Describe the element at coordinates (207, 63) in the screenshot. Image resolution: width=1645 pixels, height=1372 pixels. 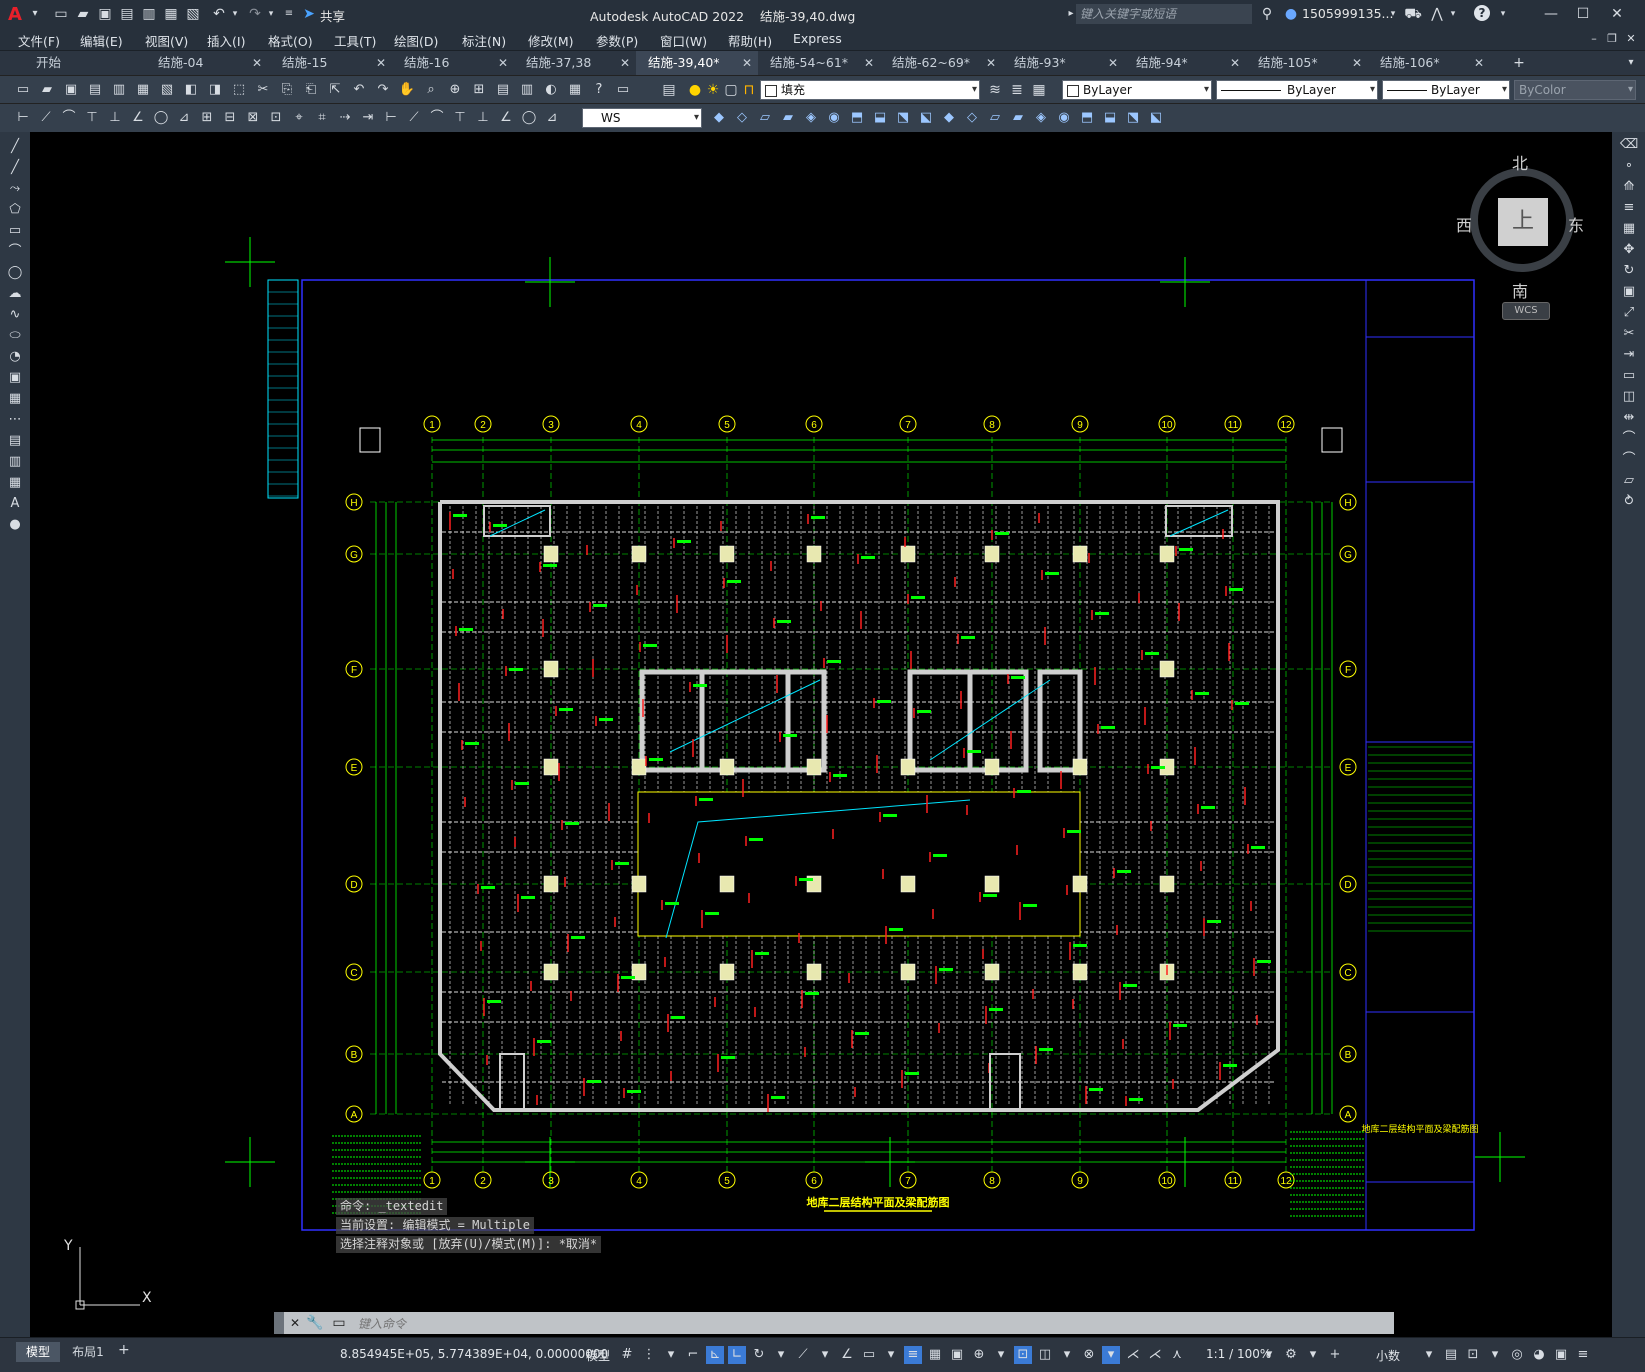
I see `tab-1: 结施-04 ✕` at that location.